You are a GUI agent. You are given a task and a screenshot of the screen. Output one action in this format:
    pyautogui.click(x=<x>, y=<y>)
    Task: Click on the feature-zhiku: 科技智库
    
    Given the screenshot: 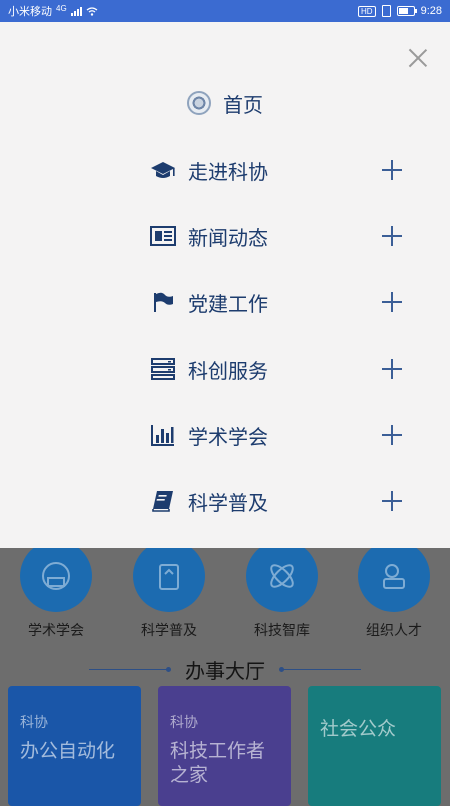 What is the action you would take?
    pyautogui.click(x=282, y=590)
    